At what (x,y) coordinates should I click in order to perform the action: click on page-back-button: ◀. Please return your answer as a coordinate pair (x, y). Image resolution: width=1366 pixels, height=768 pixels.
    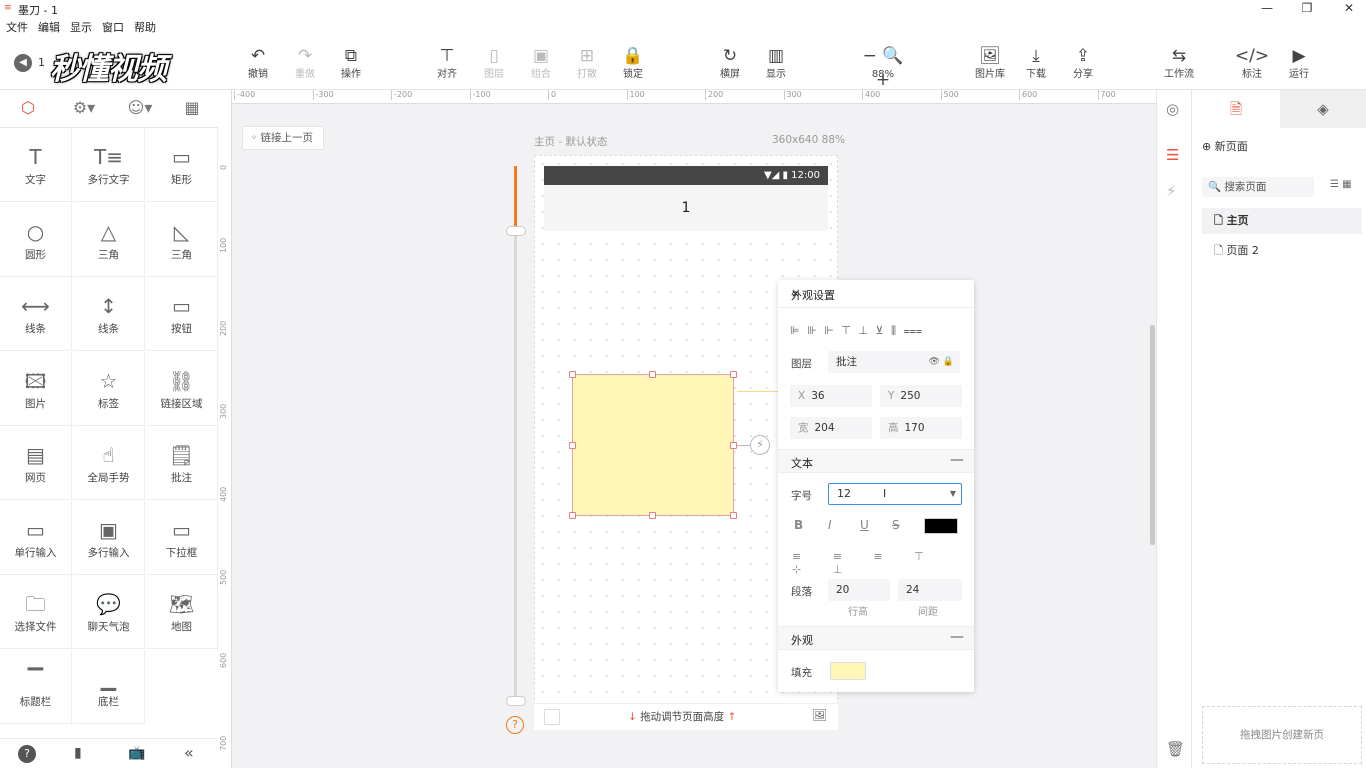
    Looking at the image, I should click on (23, 63).